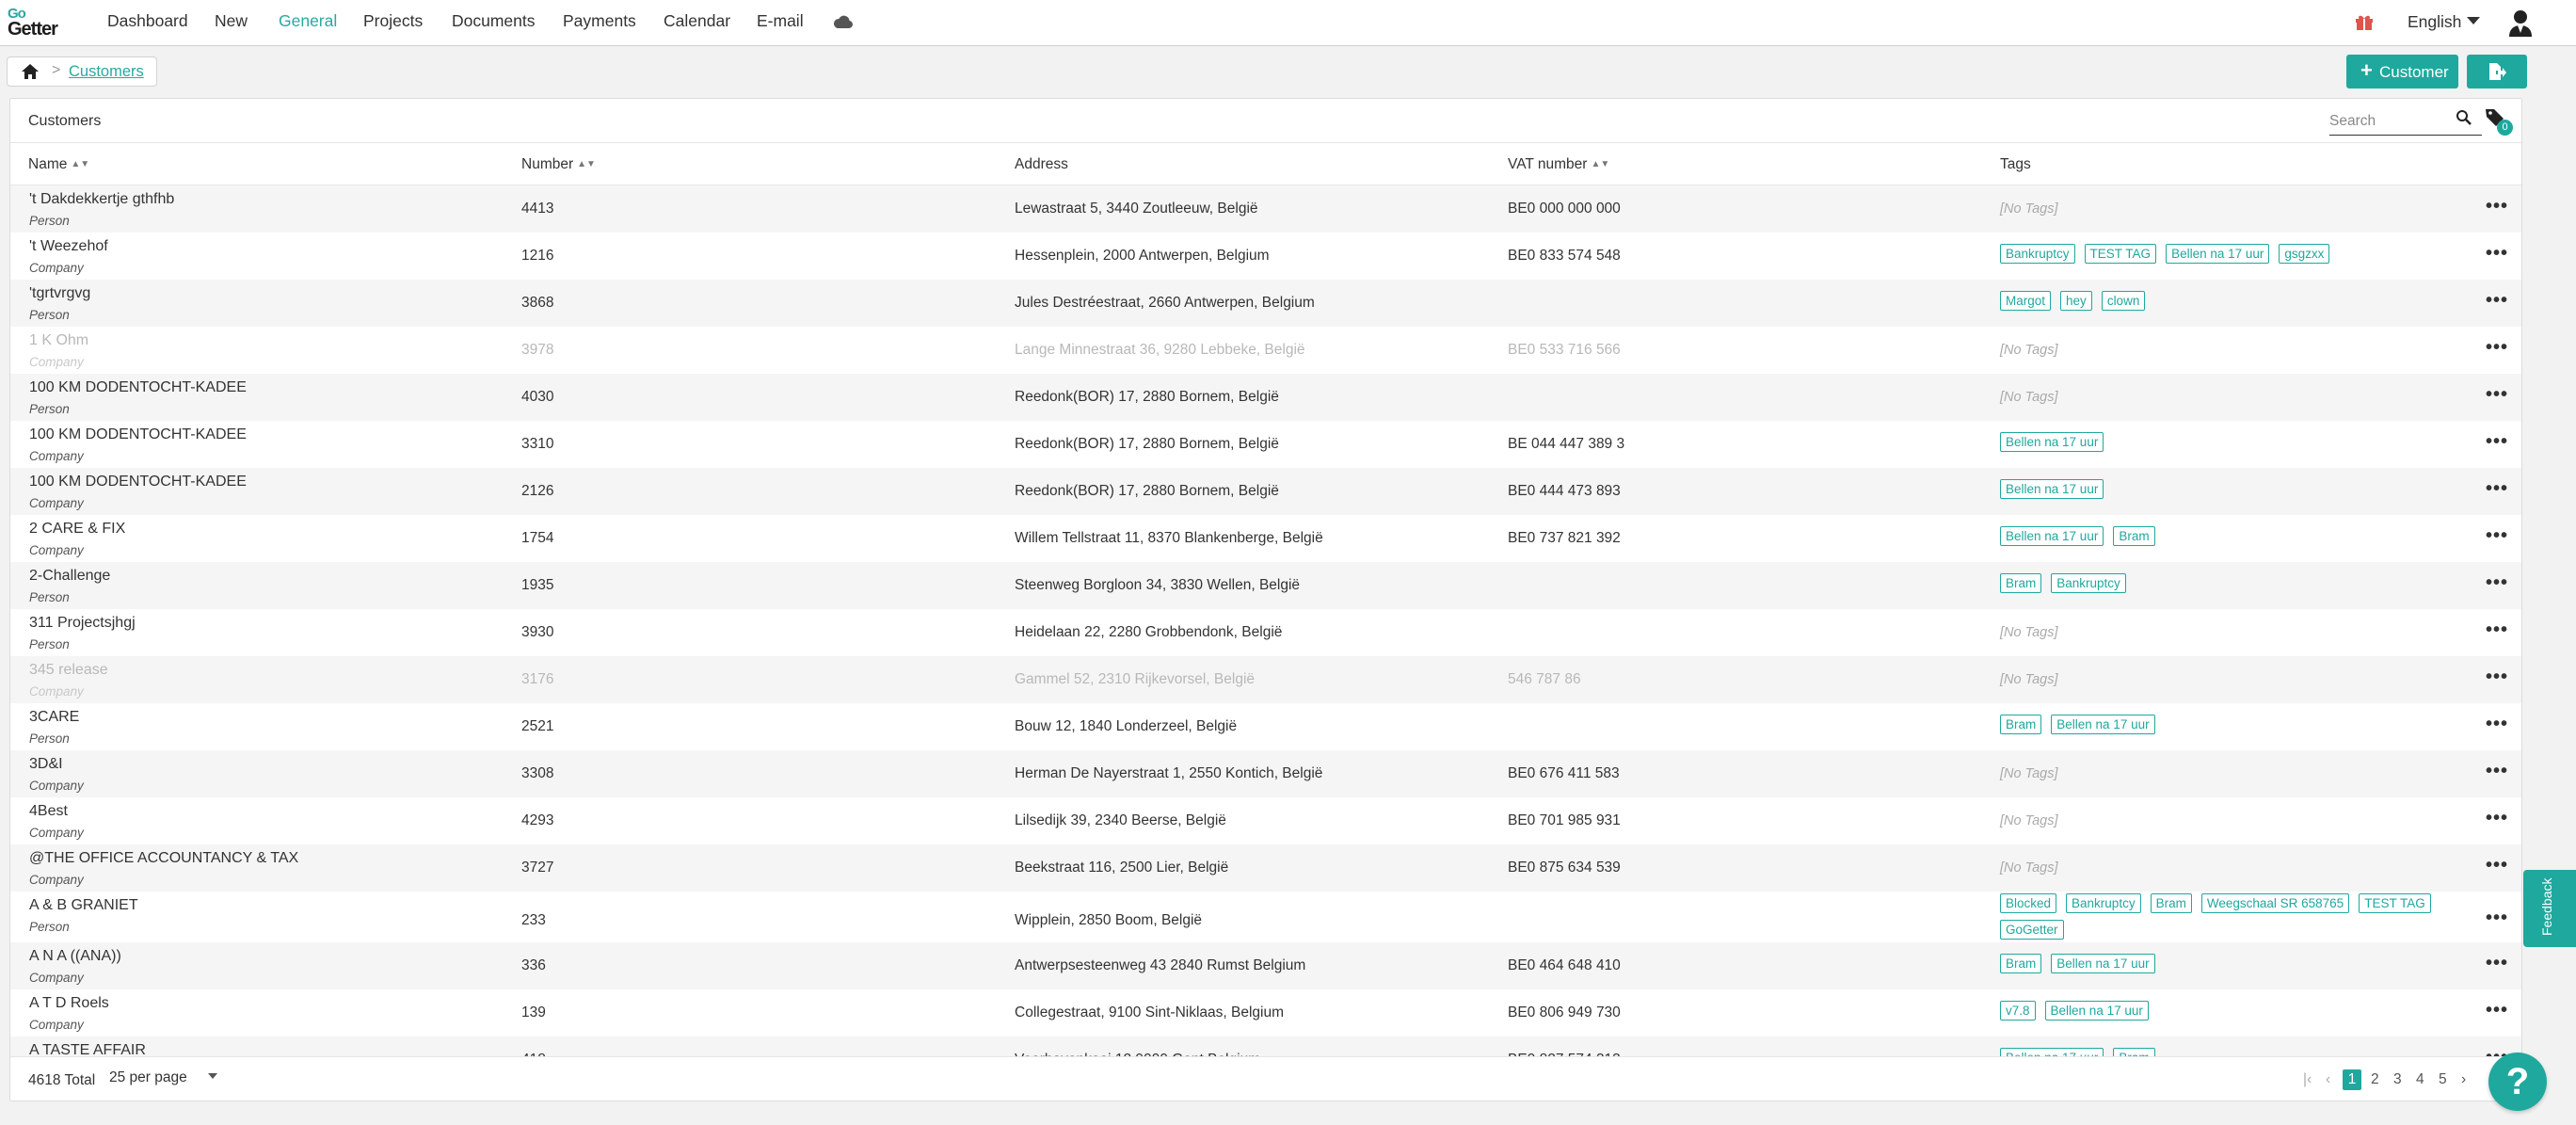 Image resolution: width=2576 pixels, height=1125 pixels. What do you see at coordinates (58, 340) in the screenshot?
I see `customer-name: 1 K Ohm` at bounding box center [58, 340].